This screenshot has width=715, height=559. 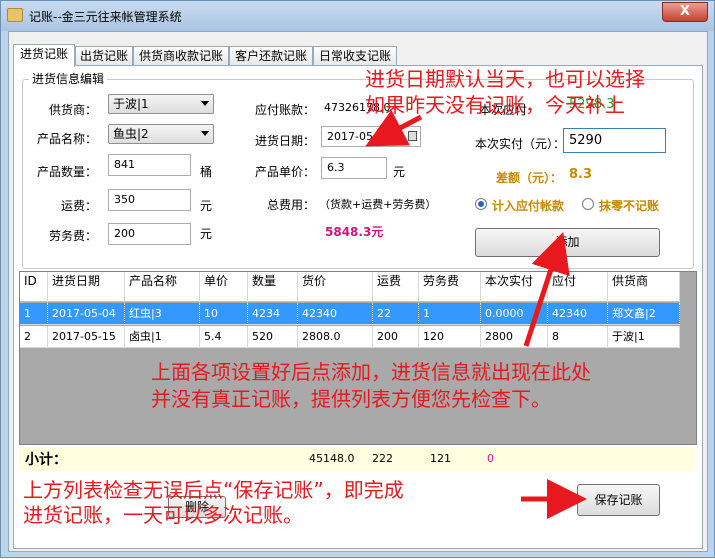 I want to click on cell-product: 红虫|3, so click(x=162, y=314).